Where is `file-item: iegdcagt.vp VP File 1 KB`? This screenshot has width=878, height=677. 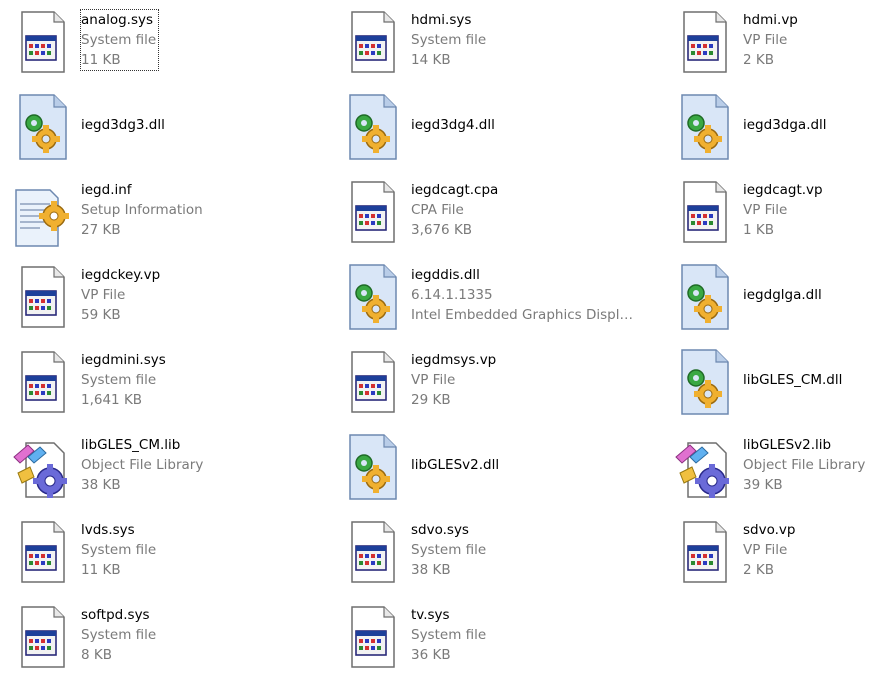 file-item: iegdcagt.vp VP File 1 KB is located at coordinates (772, 212).